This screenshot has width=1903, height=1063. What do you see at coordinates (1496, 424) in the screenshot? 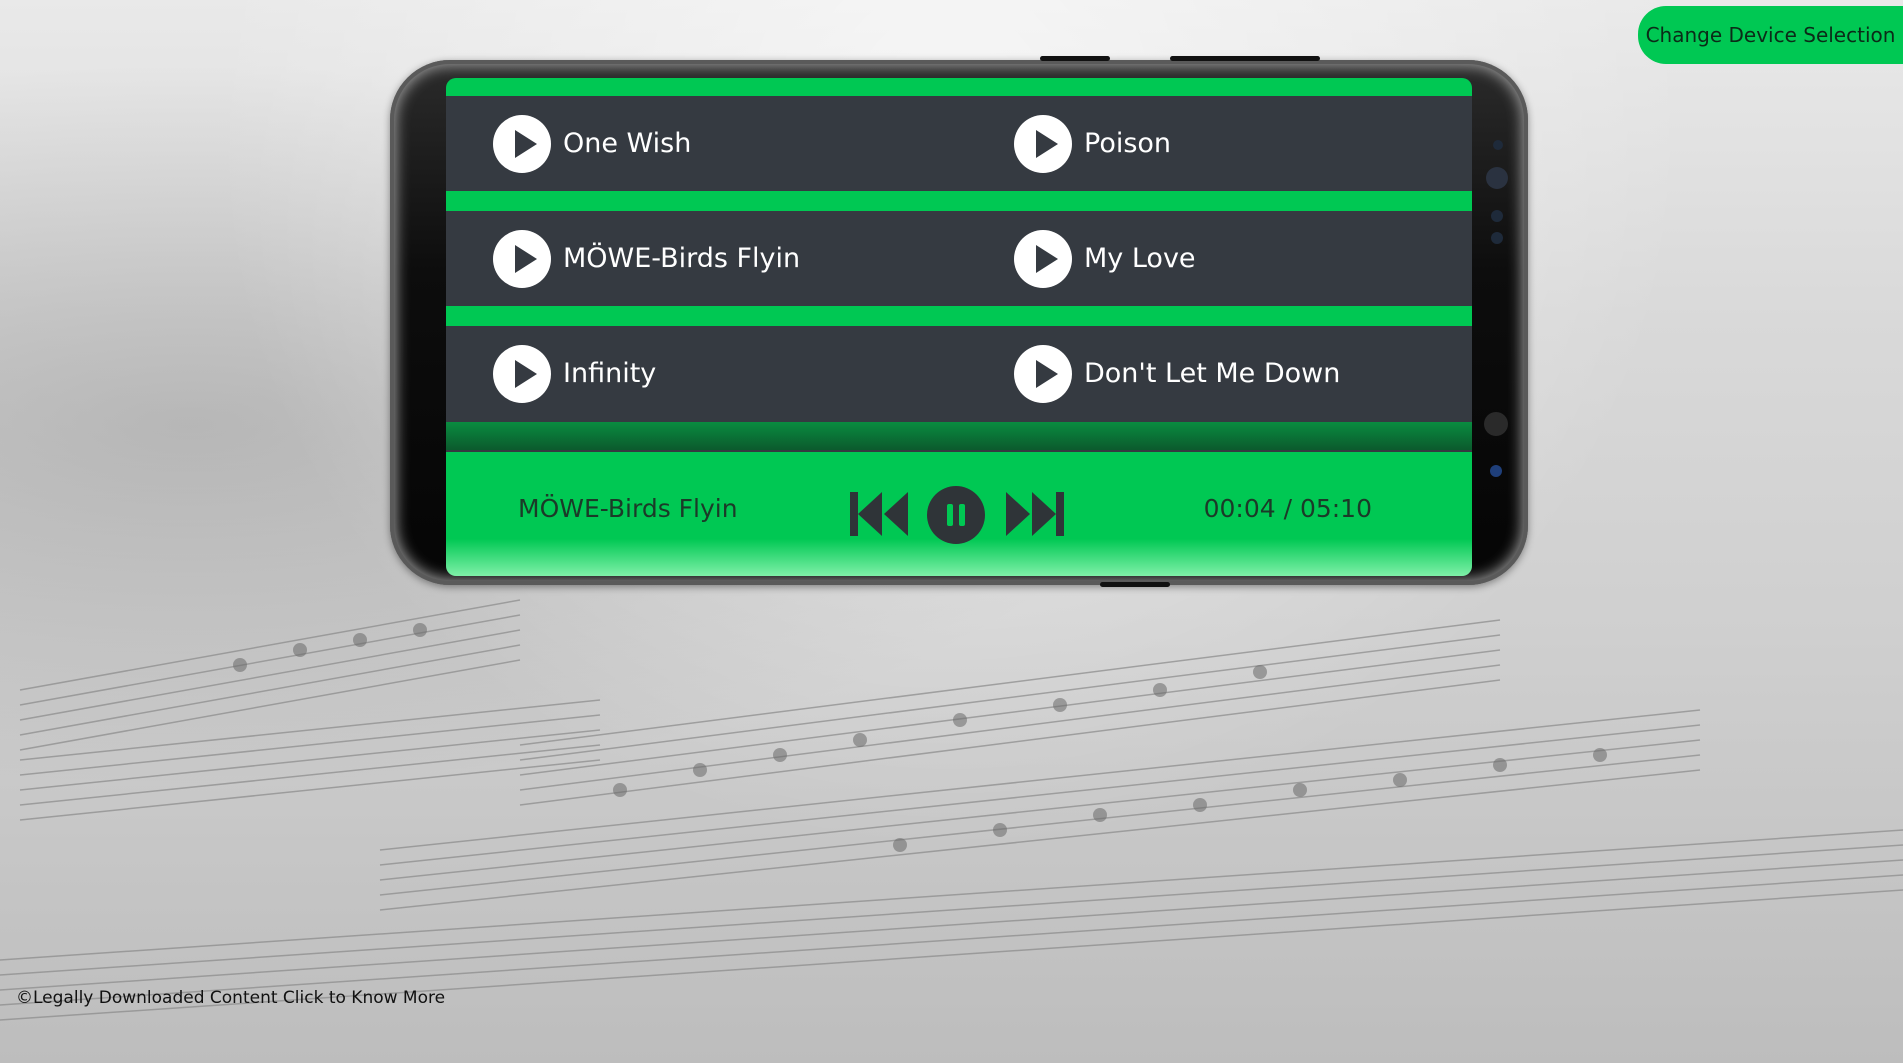
I see `phone-fingerprint-icon` at bounding box center [1496, 424].